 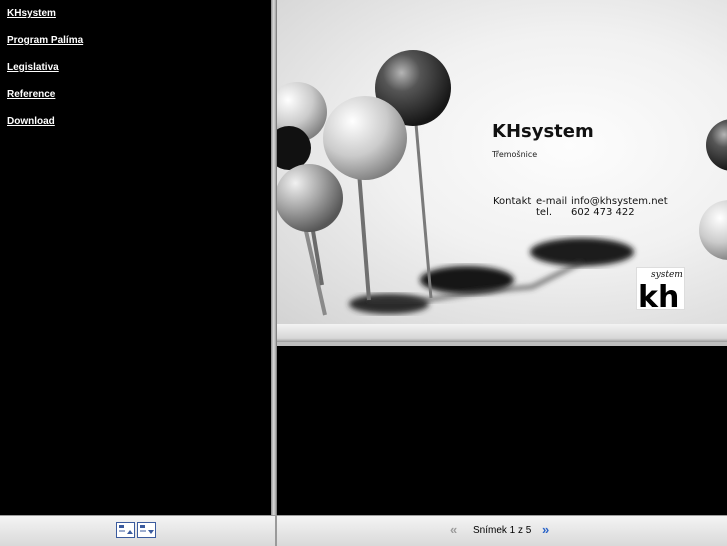 I want to click on nav-link-program-palima: Program Palíma, so click(x=139, y=48).